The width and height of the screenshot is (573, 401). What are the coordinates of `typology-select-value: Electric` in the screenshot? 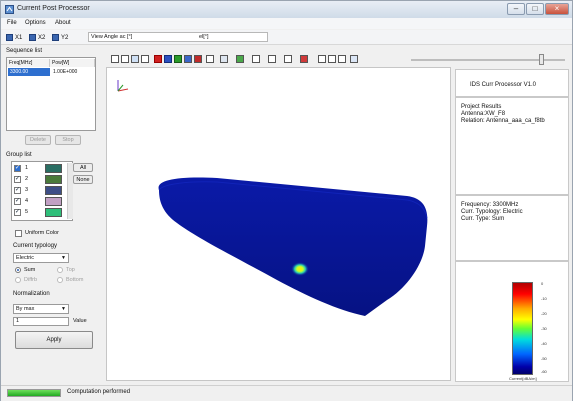 It's located at (25, 258).